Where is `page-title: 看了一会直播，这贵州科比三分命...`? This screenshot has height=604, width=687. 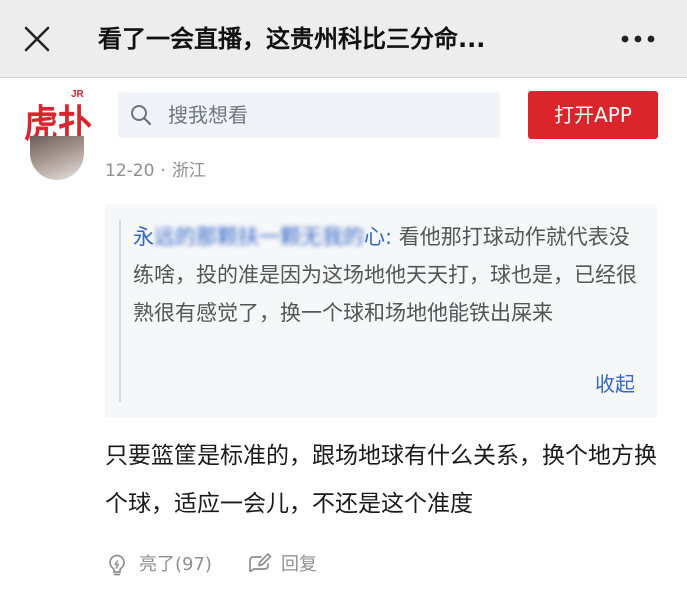 page-title: 看了一会直播，这贵州科比三分命... is located at coordinates (292, 39).